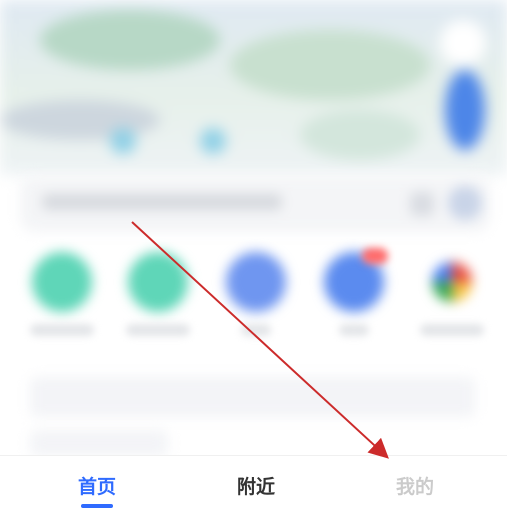 Image resolution: width=507 pixels, height=516 pixels. I want to click on tab-nearby-label: 附近, so click(255, 487).